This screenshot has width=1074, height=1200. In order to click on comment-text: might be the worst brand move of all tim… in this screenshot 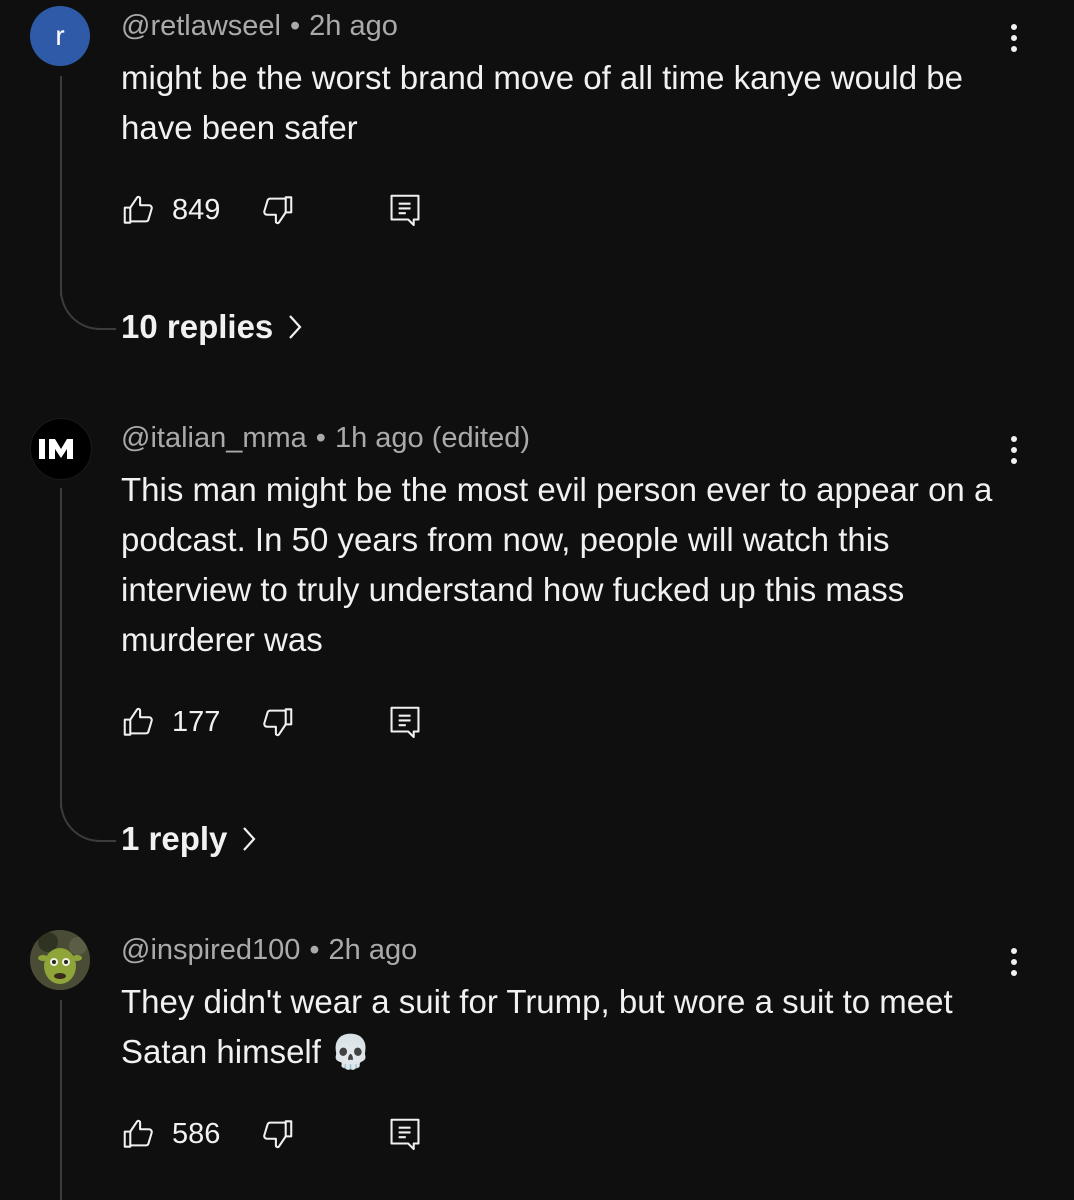, I will do `click(542, 102)`.